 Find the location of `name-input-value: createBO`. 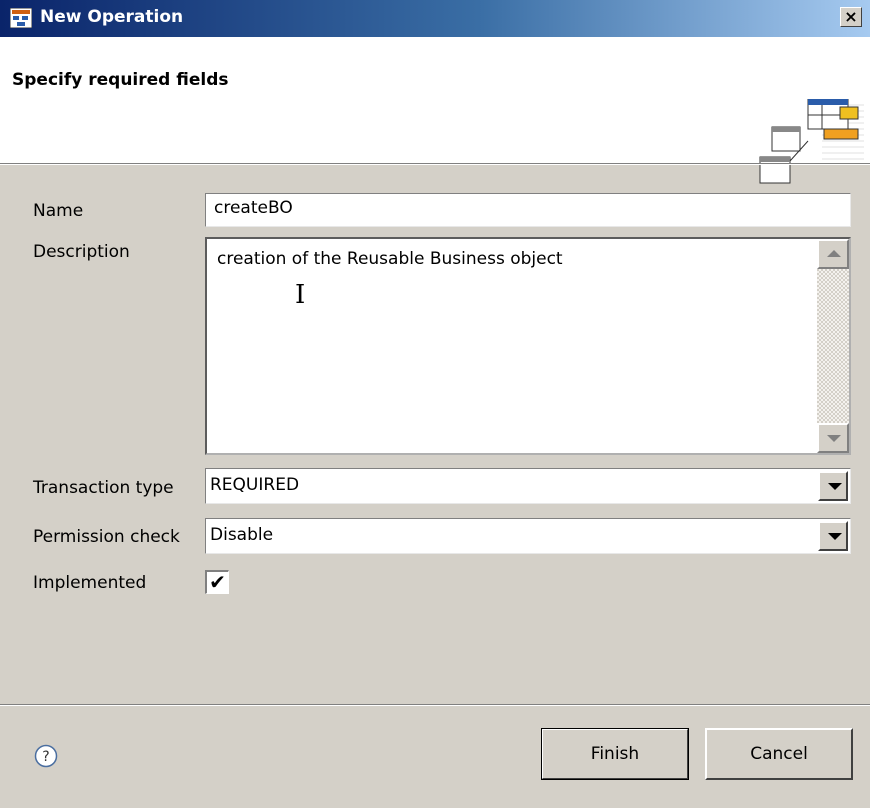

name-input-value: createBO is located at coordinates (253, 208).